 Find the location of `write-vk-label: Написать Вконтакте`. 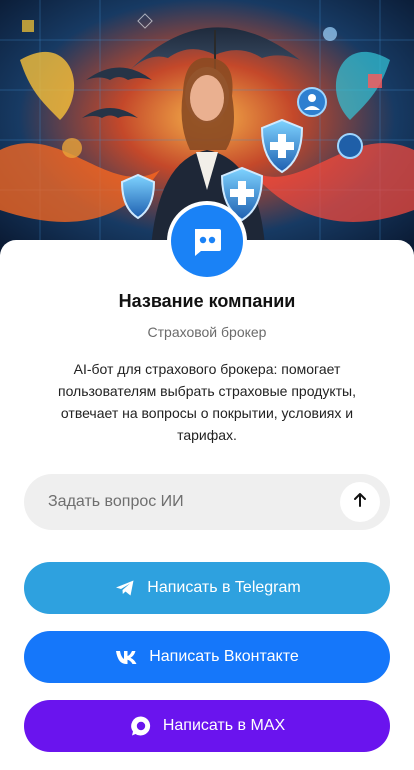

write-vk-label: Написать Вконтакте is located at coordinates (224, 656).